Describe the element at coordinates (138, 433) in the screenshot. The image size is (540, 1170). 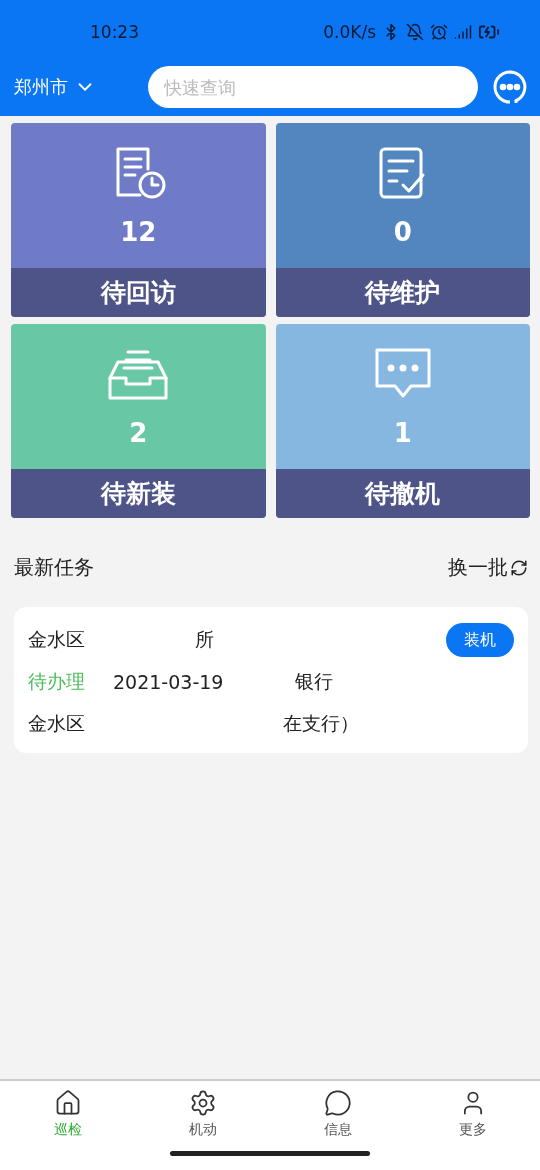
I see `tile-count: 2` at that location.